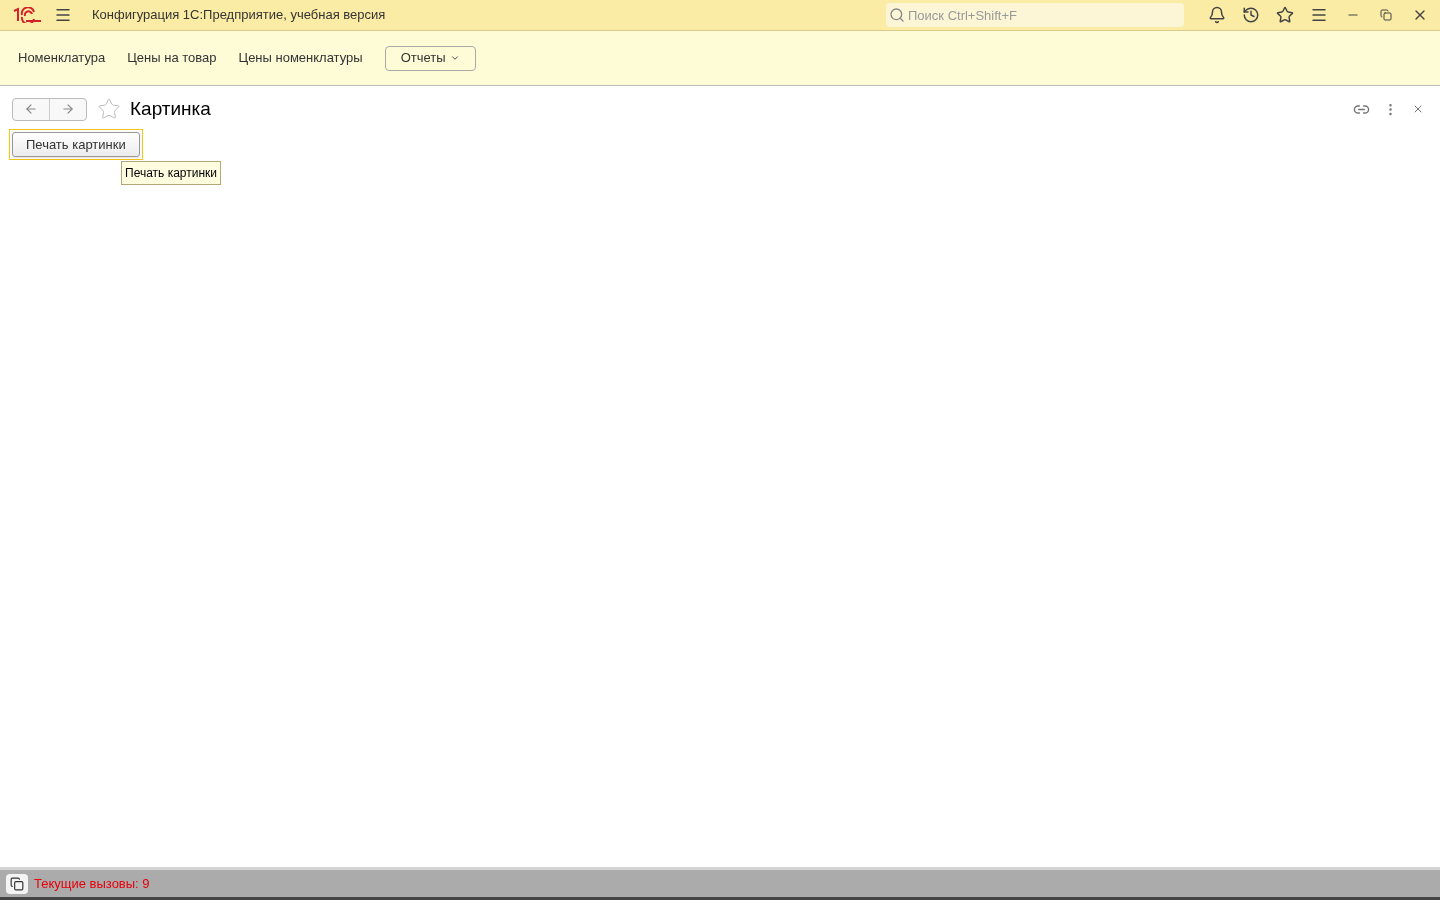 Image resolution: width=1440 pixels, height=900 pixels. Describe the element at coordinates (170, 109) in the screenshot. I see `form-title: Картинка` at that location.